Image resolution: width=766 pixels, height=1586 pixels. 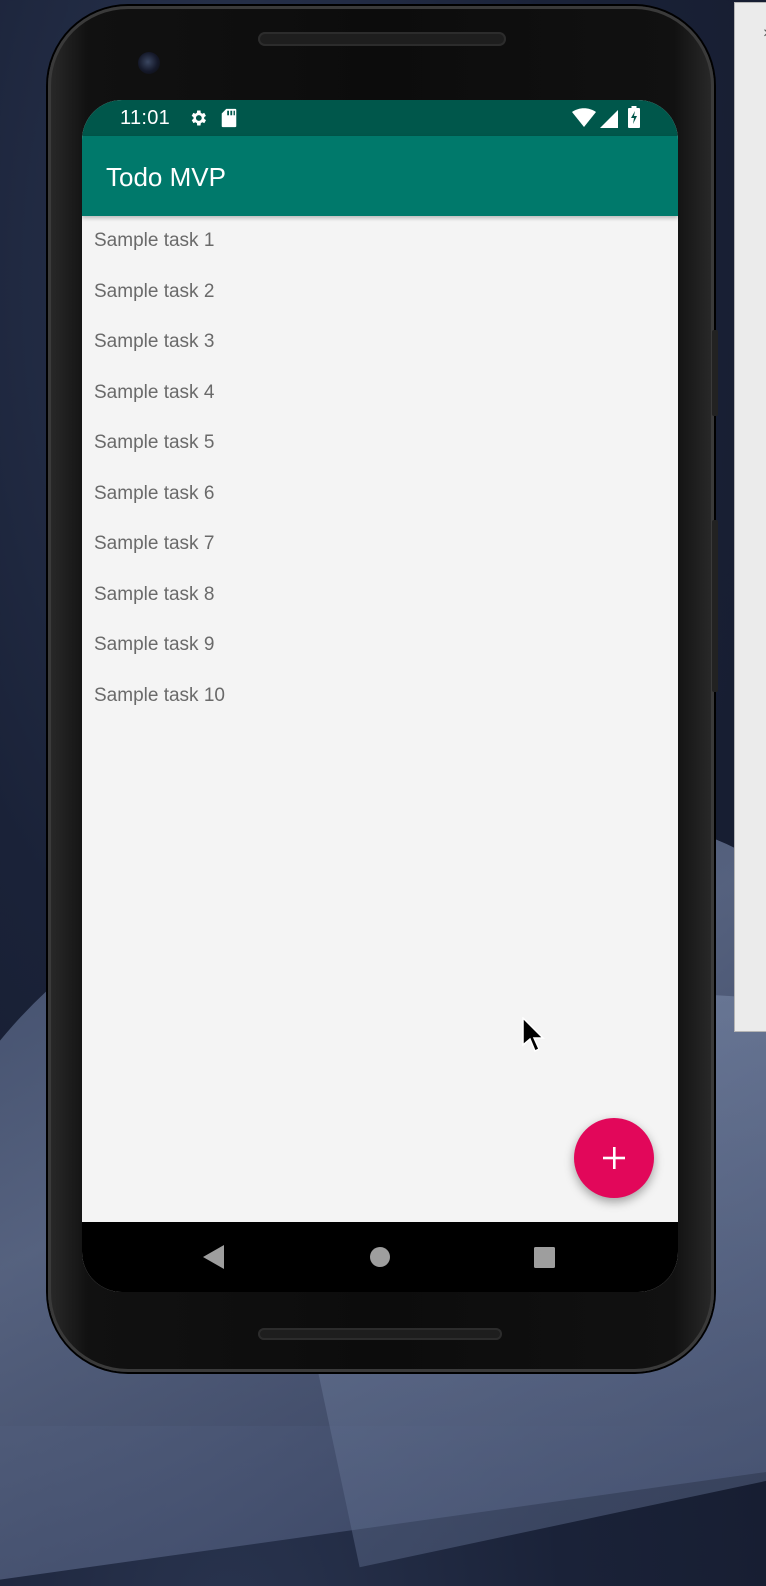 What do you see at coordinates (715, 606) in the screenshot?
I see `power-button` at bounding box center [715, 606].